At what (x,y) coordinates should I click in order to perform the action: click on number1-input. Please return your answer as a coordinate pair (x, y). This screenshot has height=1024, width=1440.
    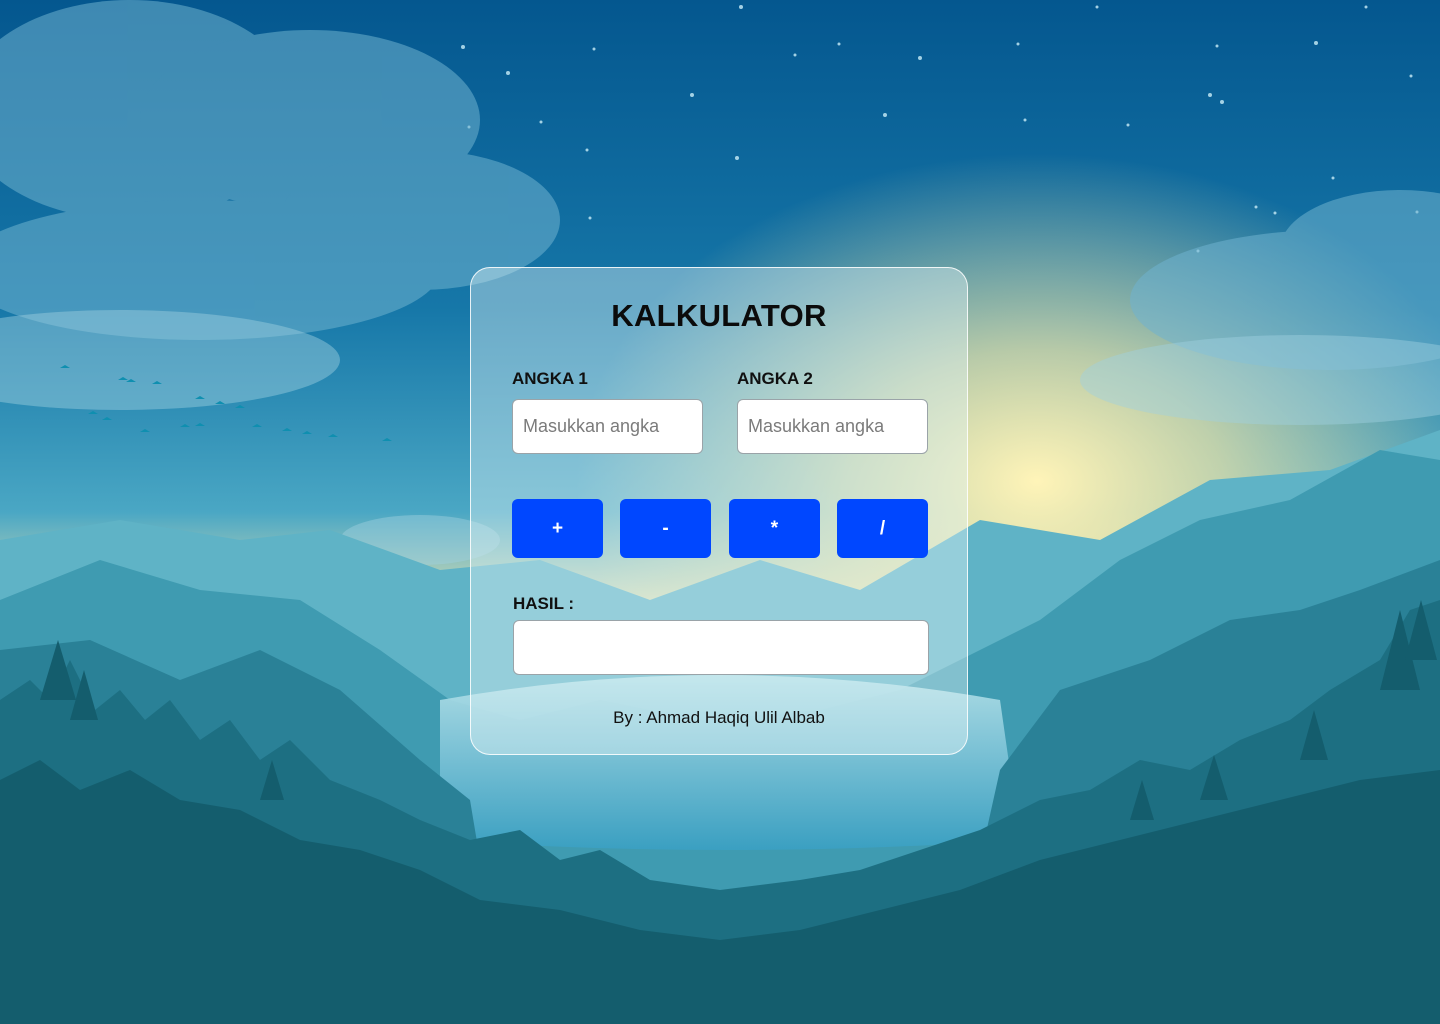
    Looking at the image, I should click on (607, 426).